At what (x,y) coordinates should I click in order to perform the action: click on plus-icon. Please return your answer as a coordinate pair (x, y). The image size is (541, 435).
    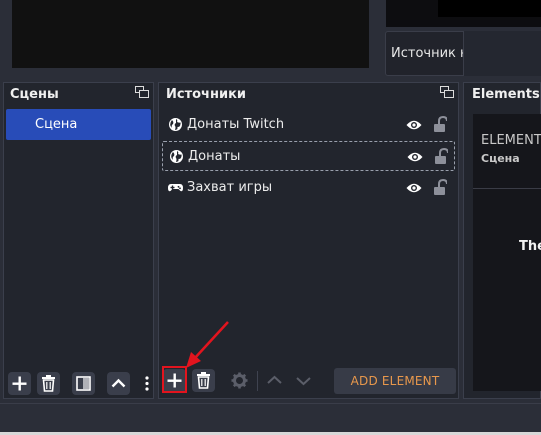
    Looking at the image, I should click on (19, 383).